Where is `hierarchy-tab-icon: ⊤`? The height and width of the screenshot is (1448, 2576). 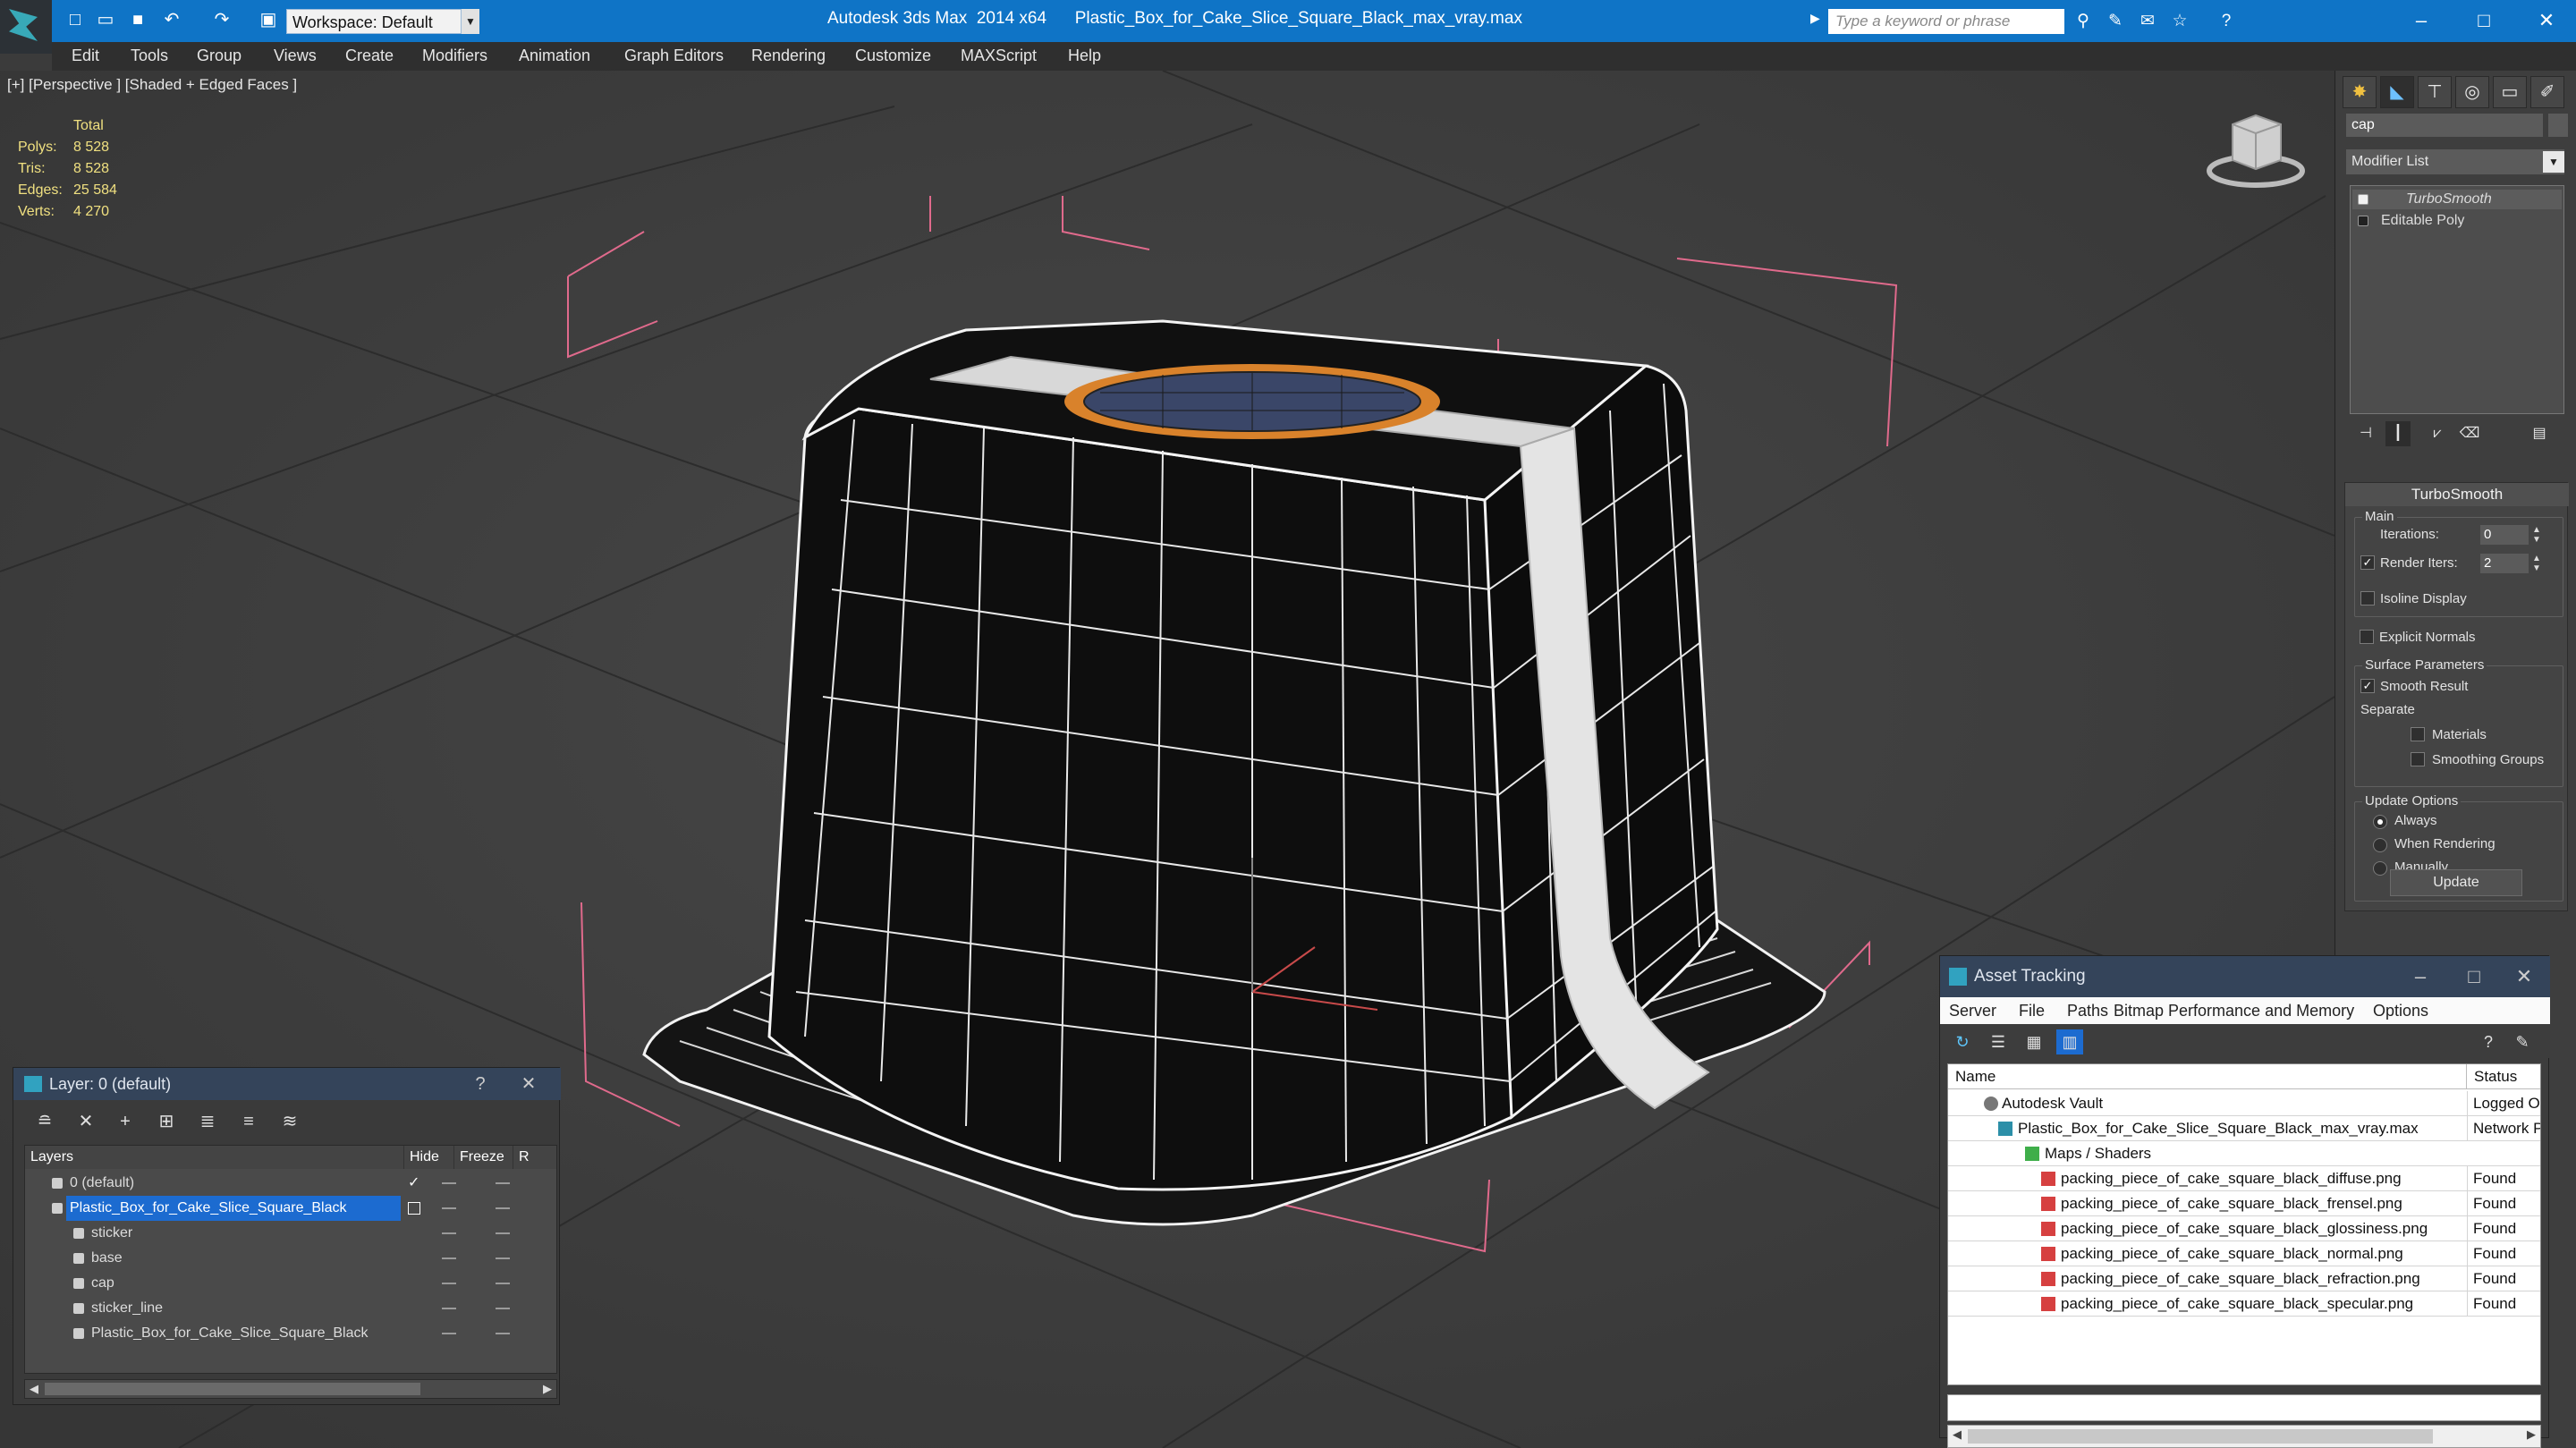
hierarchy-tab-icon: ⊤ is located at coordinates (2435, 92).